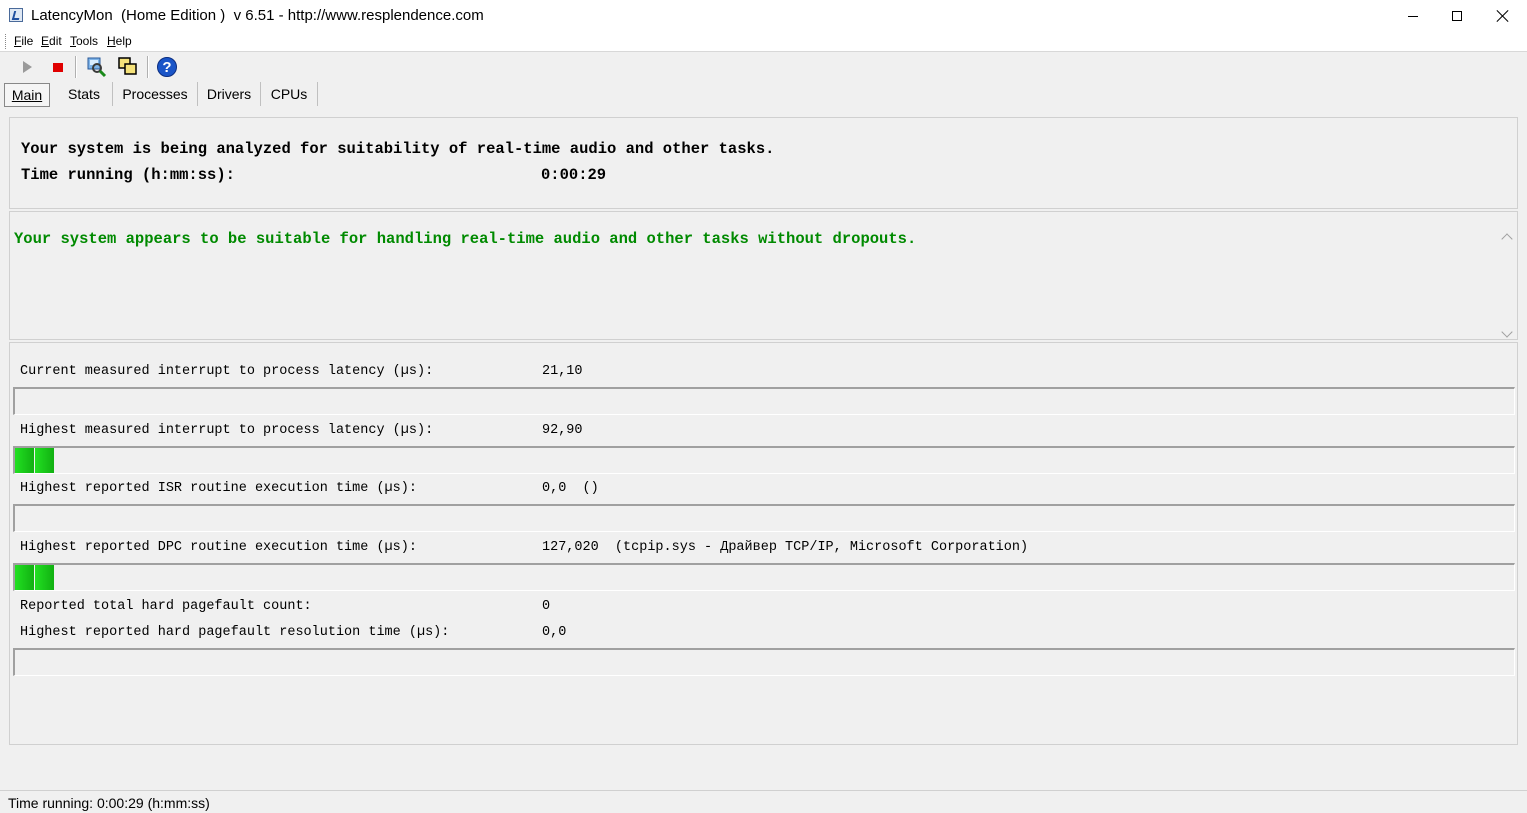 This screenshot has width=1527, height=813. I want to click on current-latency-value: 21,10, so click(562, 371).